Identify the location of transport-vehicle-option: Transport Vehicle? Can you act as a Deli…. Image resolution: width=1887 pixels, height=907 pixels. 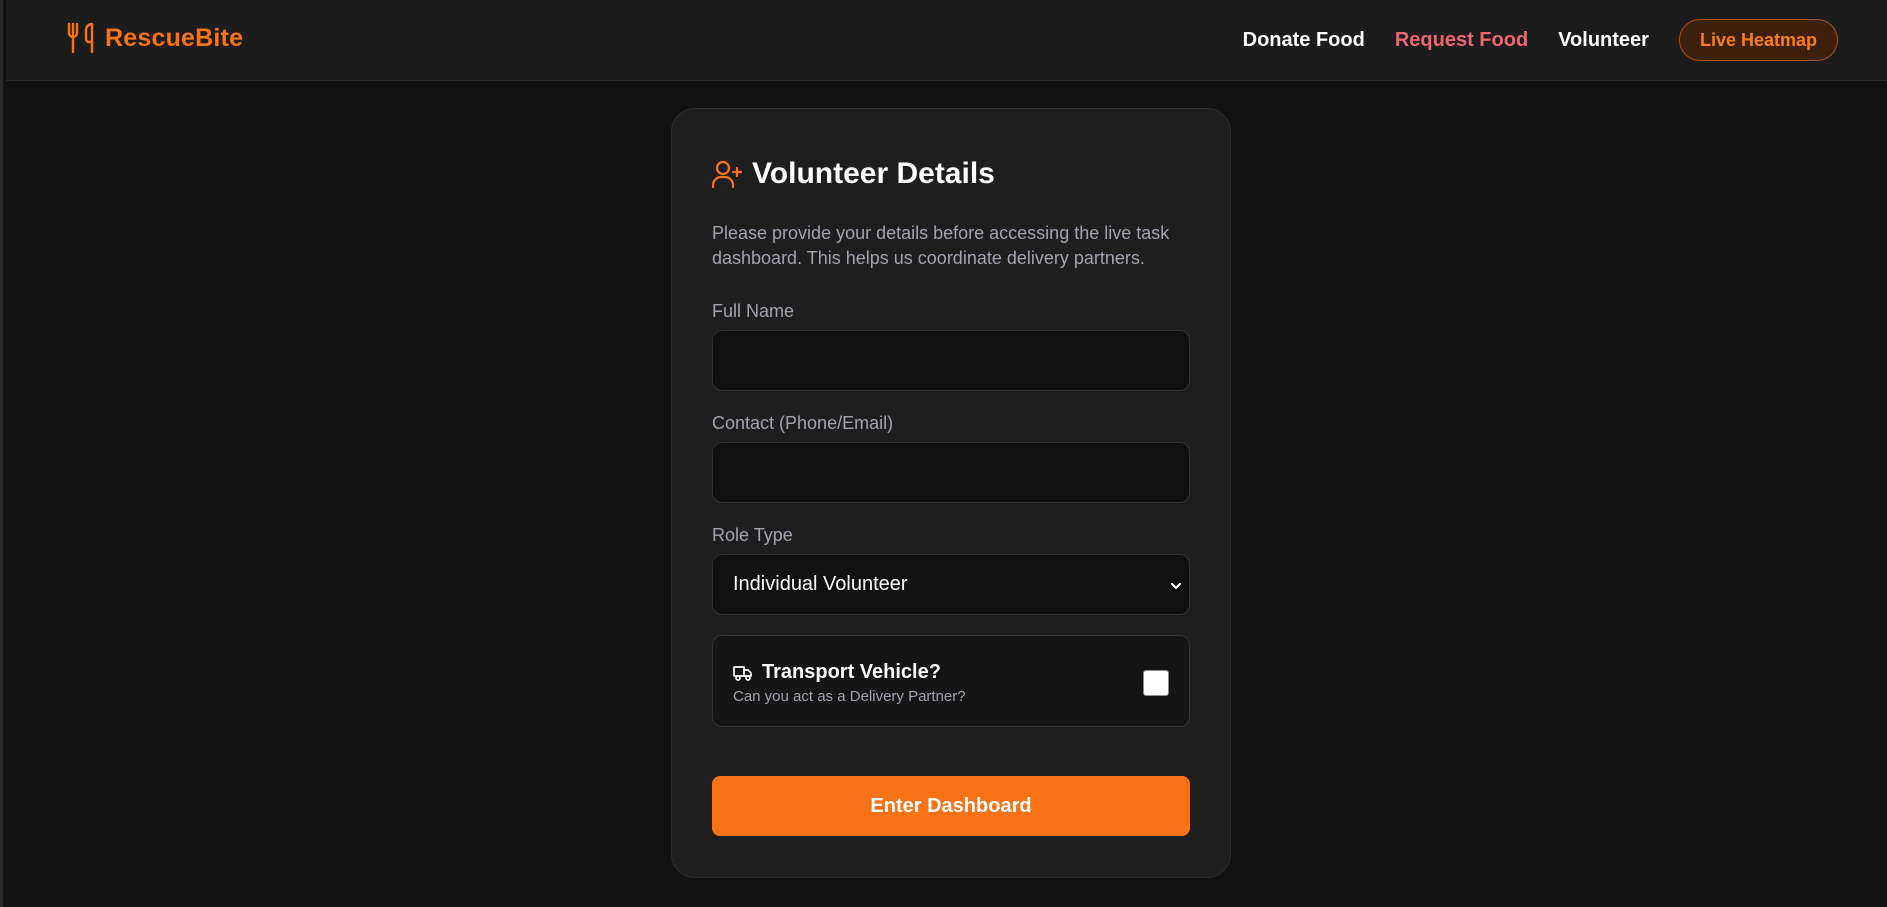
(951, 681).